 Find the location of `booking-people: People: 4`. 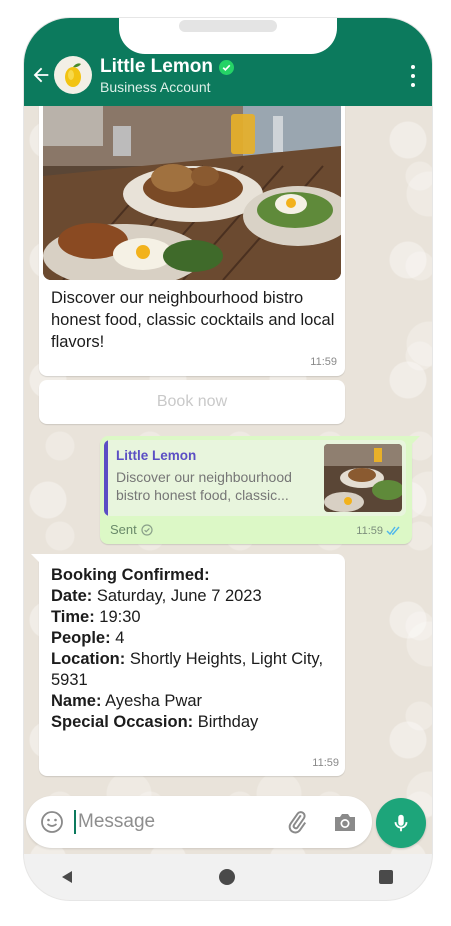

booking-people: People: 4 is located at coordinates (88, 638).